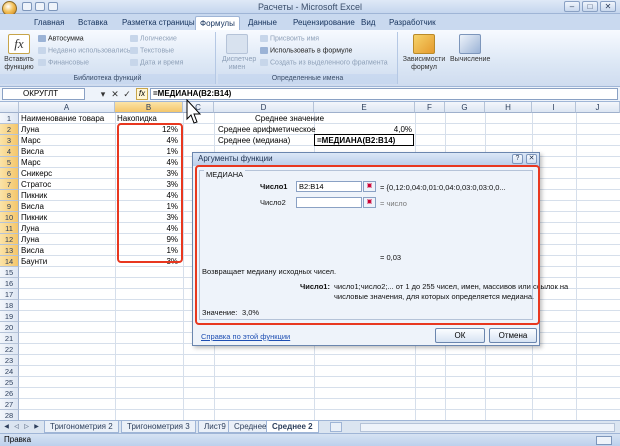 The width and height of the screenshot is (620, 446). I want to click on tab-developer: Разработчик, so click(412, 23).